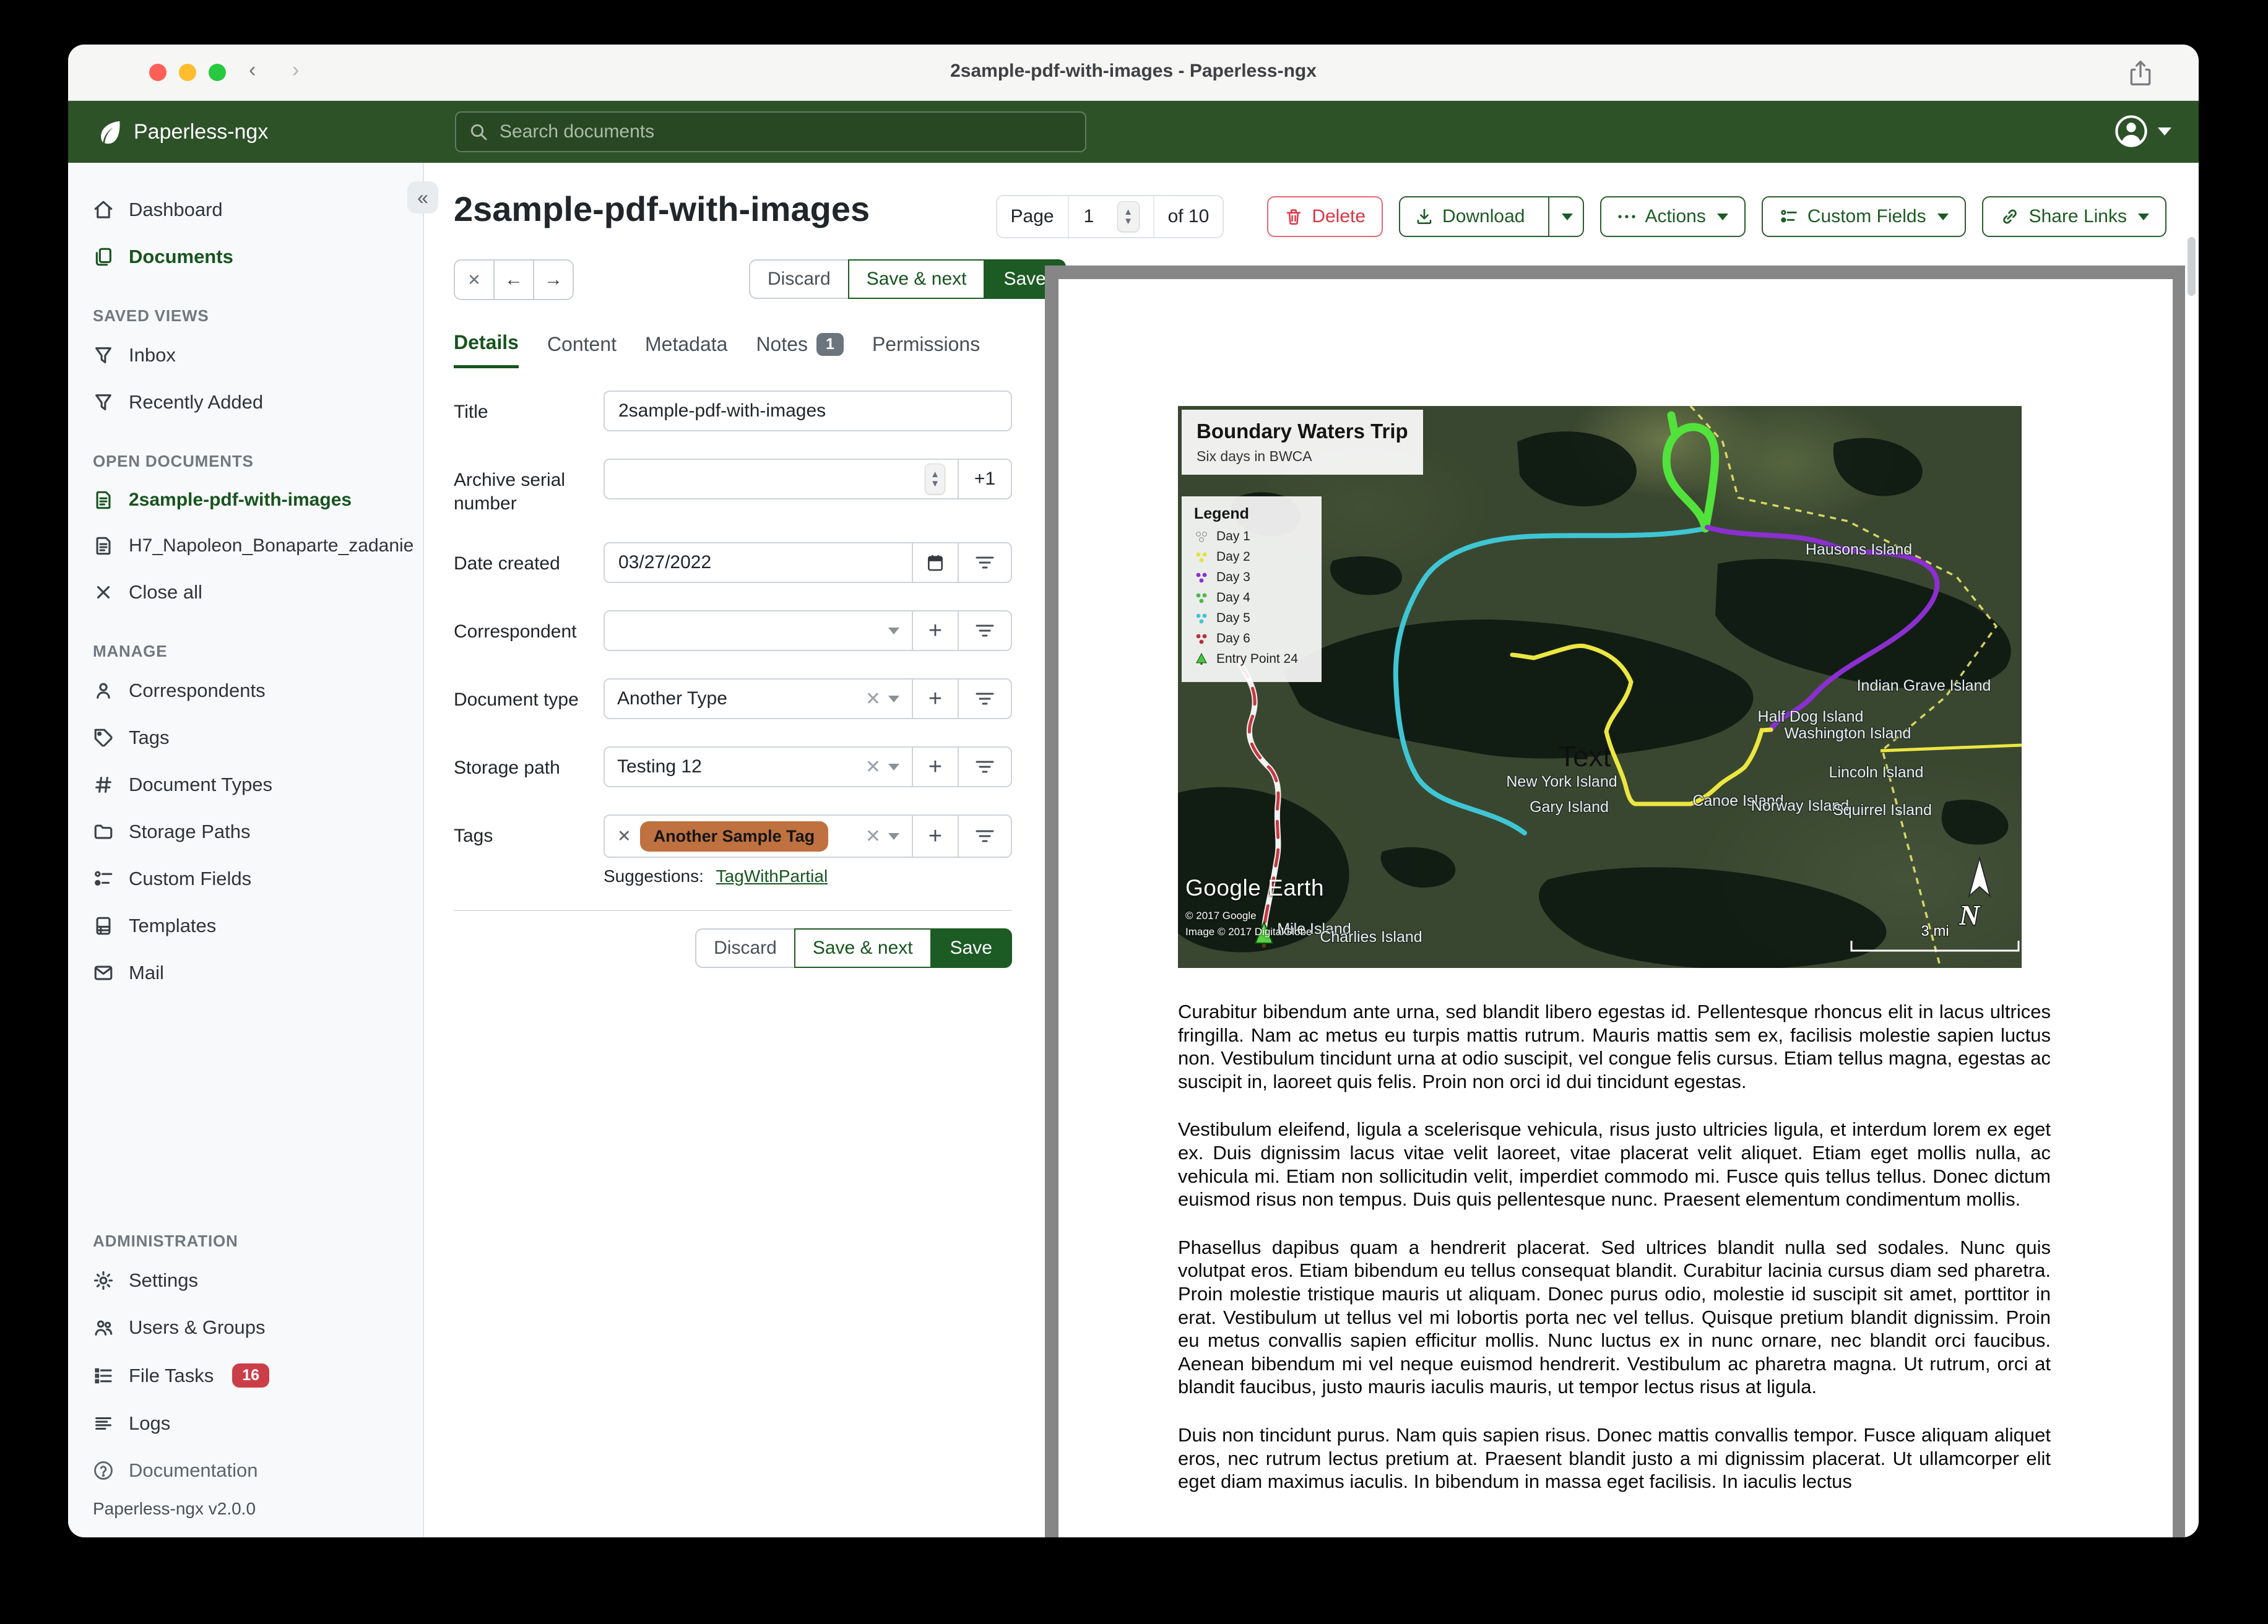  What do you see at coordinates (785, 132) in the screenshot?
I see `search-input` at bounding box center [785, 132].